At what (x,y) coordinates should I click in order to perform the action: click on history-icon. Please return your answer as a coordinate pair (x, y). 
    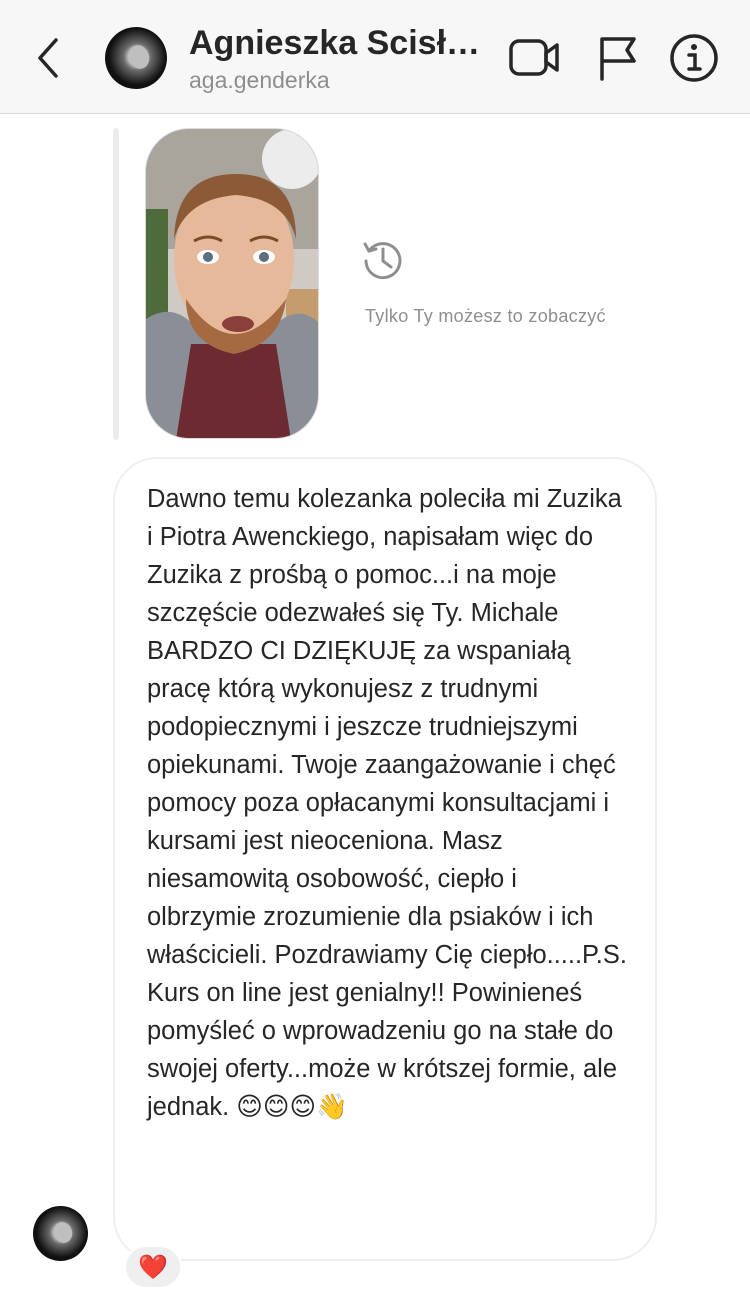
    Looking at the image, I should click on (383, 259).